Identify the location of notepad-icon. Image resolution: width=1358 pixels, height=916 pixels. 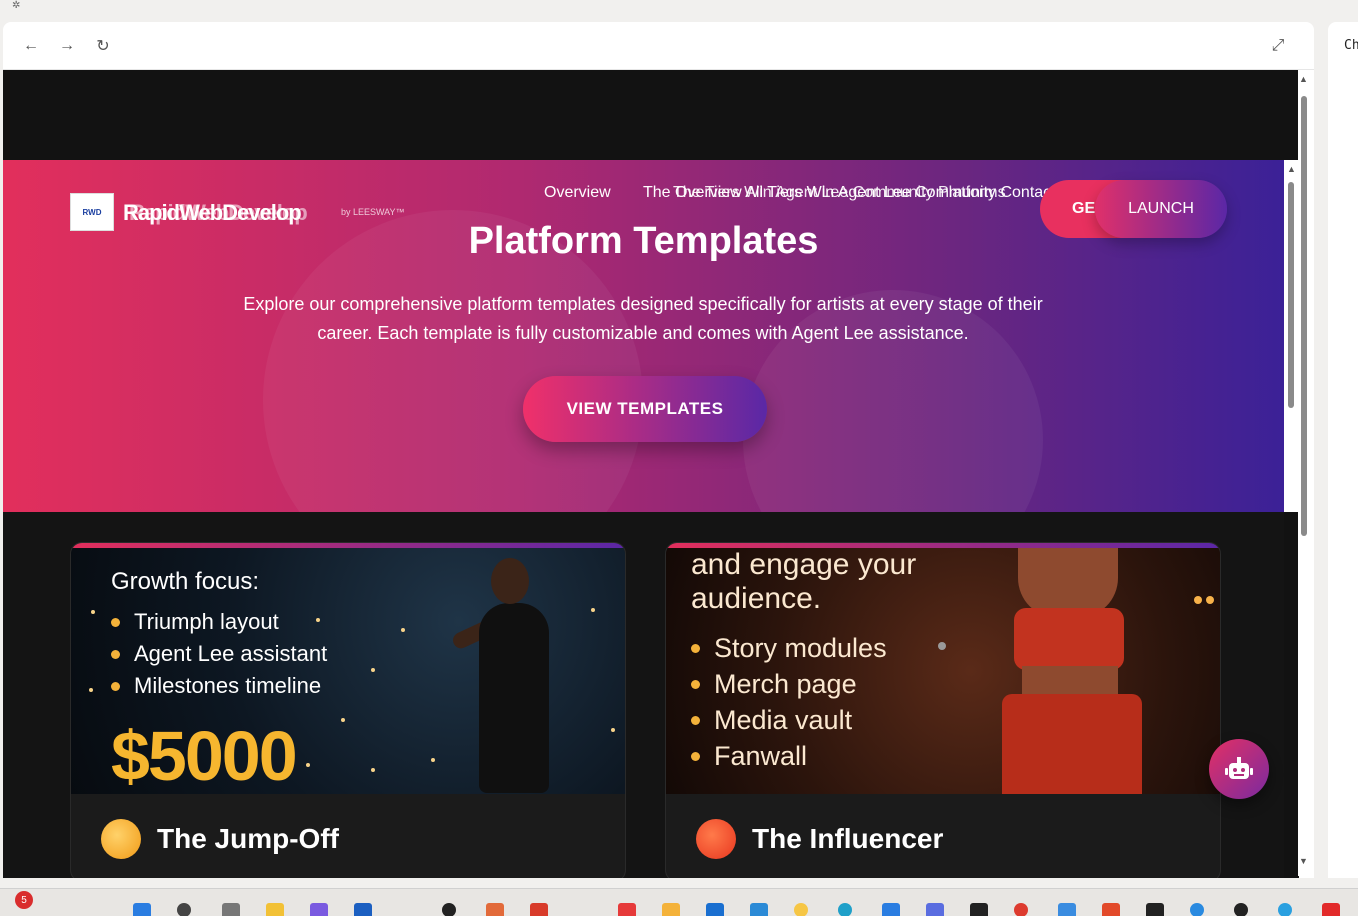
(1067, 909).